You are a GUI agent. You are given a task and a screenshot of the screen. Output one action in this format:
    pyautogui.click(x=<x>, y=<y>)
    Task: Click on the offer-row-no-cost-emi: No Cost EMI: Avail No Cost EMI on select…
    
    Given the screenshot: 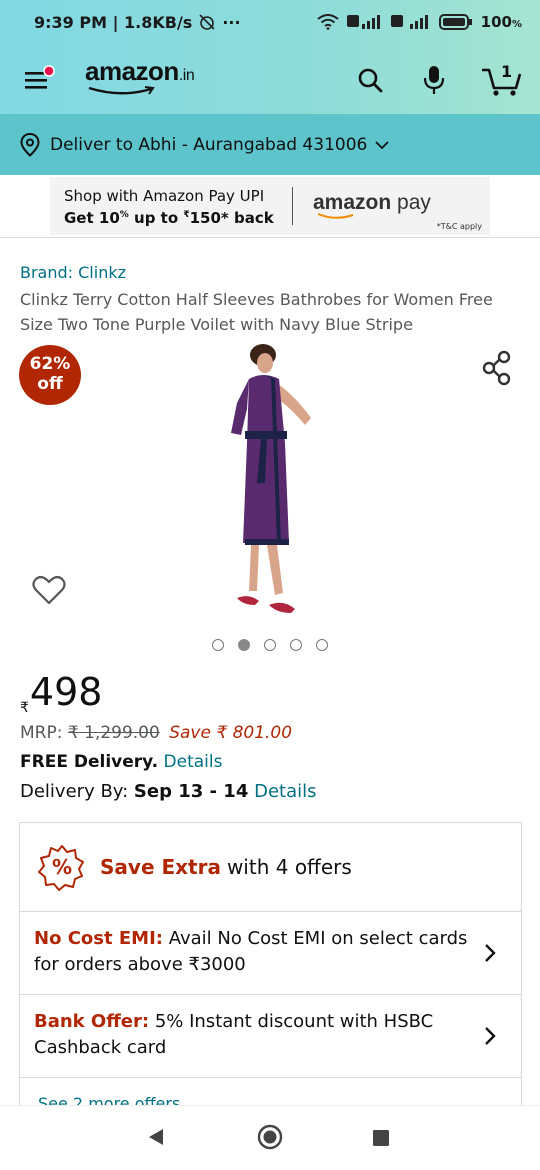 What is the action you would take?
    pyautogui.click(x=270, y=953)
    